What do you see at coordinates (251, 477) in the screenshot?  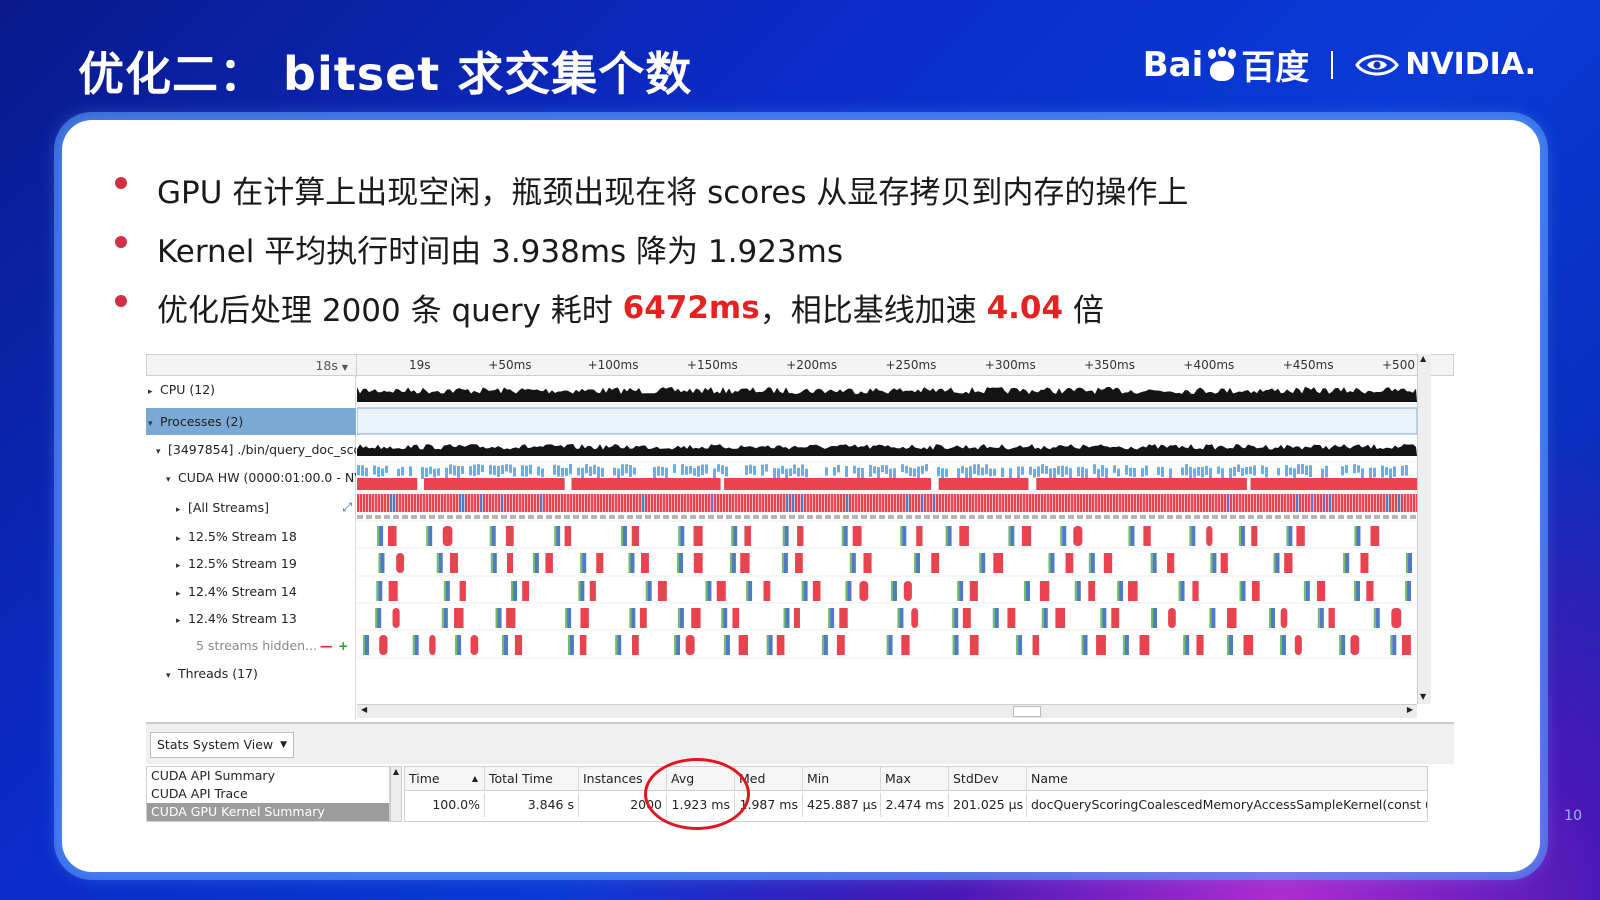 I see `row-cuda-hw: ▾ CUDA HW (0000:01:00.0 - NVI` at bounding box center [251, 477].